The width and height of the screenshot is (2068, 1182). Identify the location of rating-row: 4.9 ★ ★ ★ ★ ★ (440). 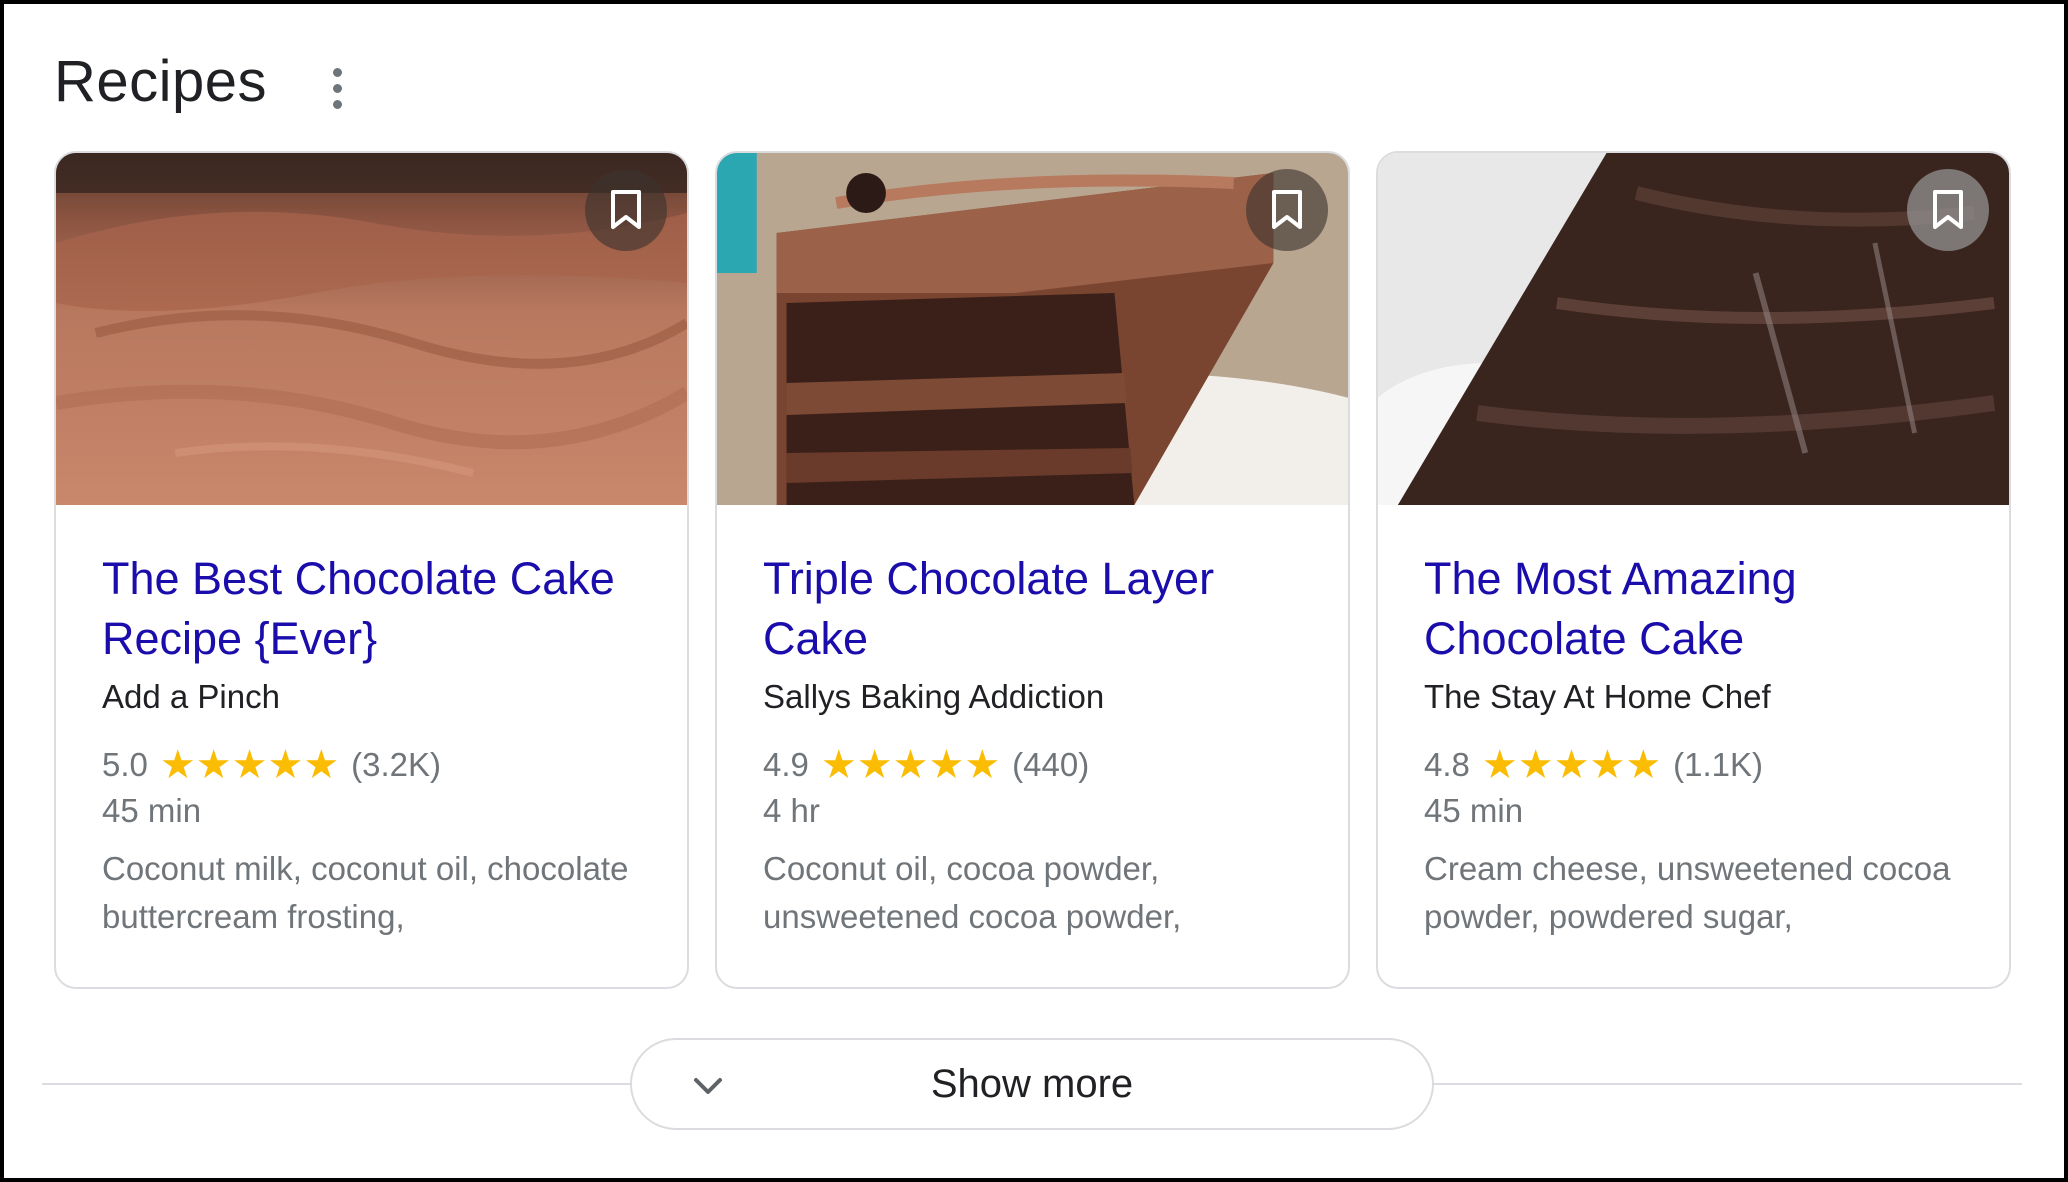
(1032, 765).